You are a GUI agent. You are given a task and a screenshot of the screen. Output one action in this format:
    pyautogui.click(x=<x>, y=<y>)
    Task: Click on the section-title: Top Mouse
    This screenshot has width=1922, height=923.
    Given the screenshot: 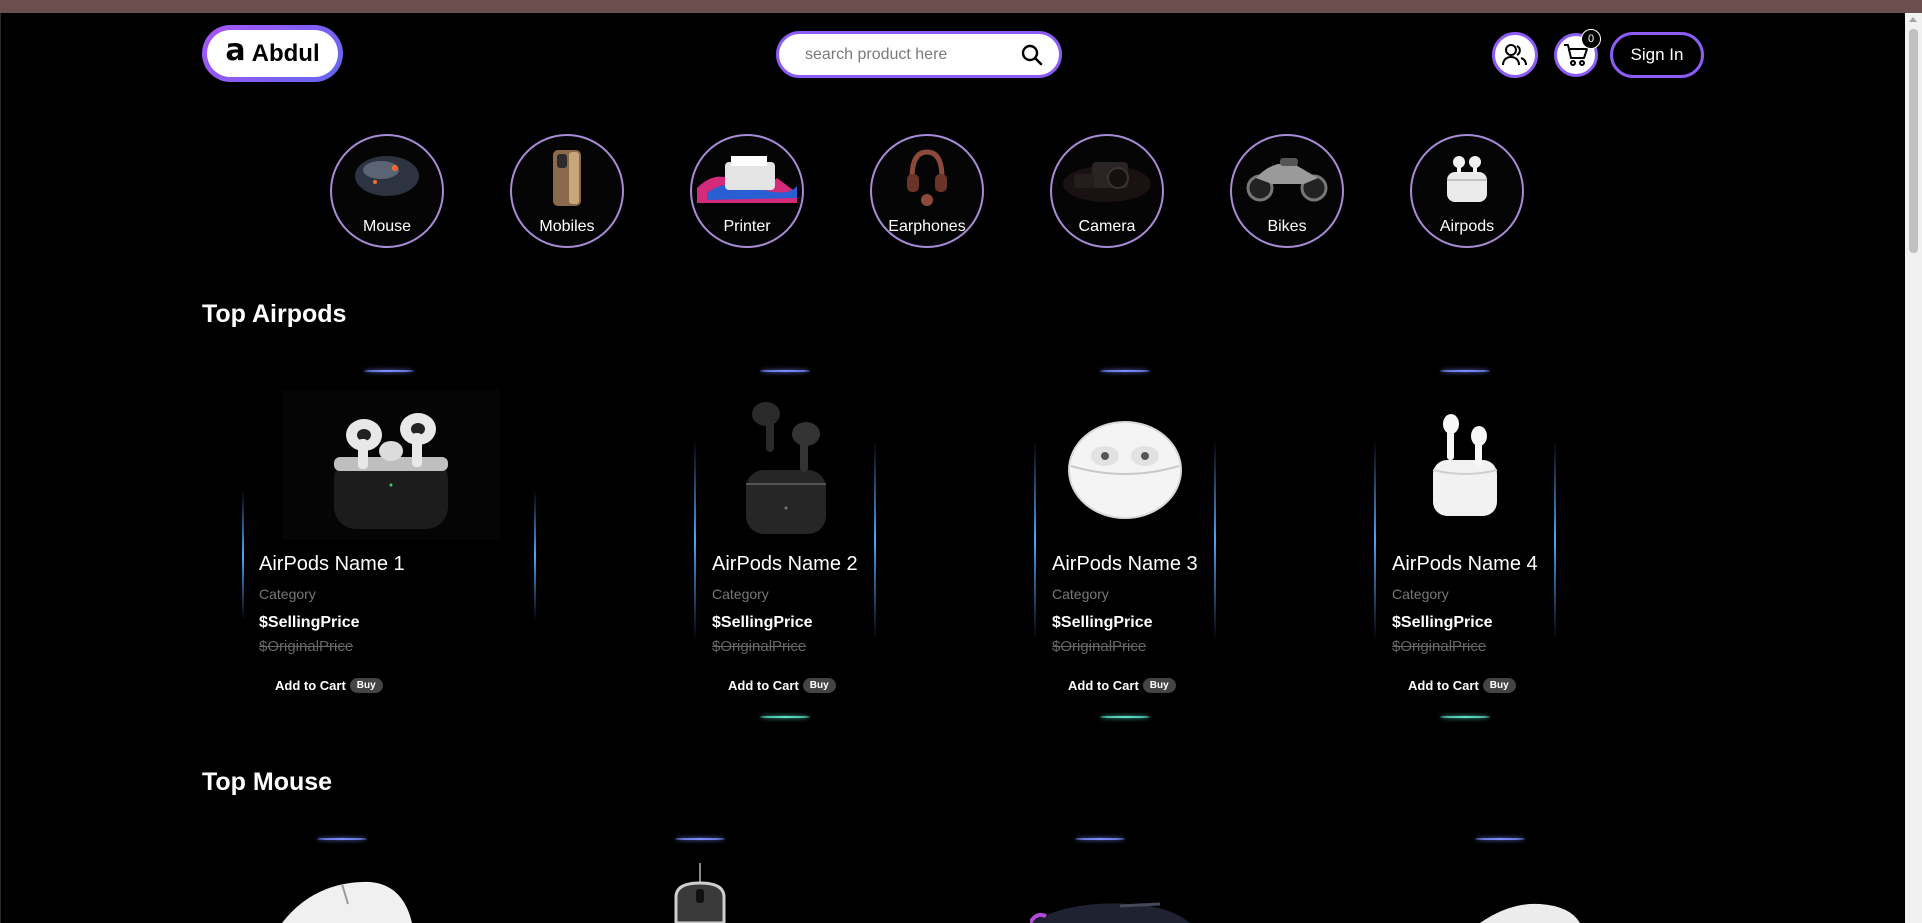 What is the action you would take?
    pyautogui.click(x=267, y=782)
    